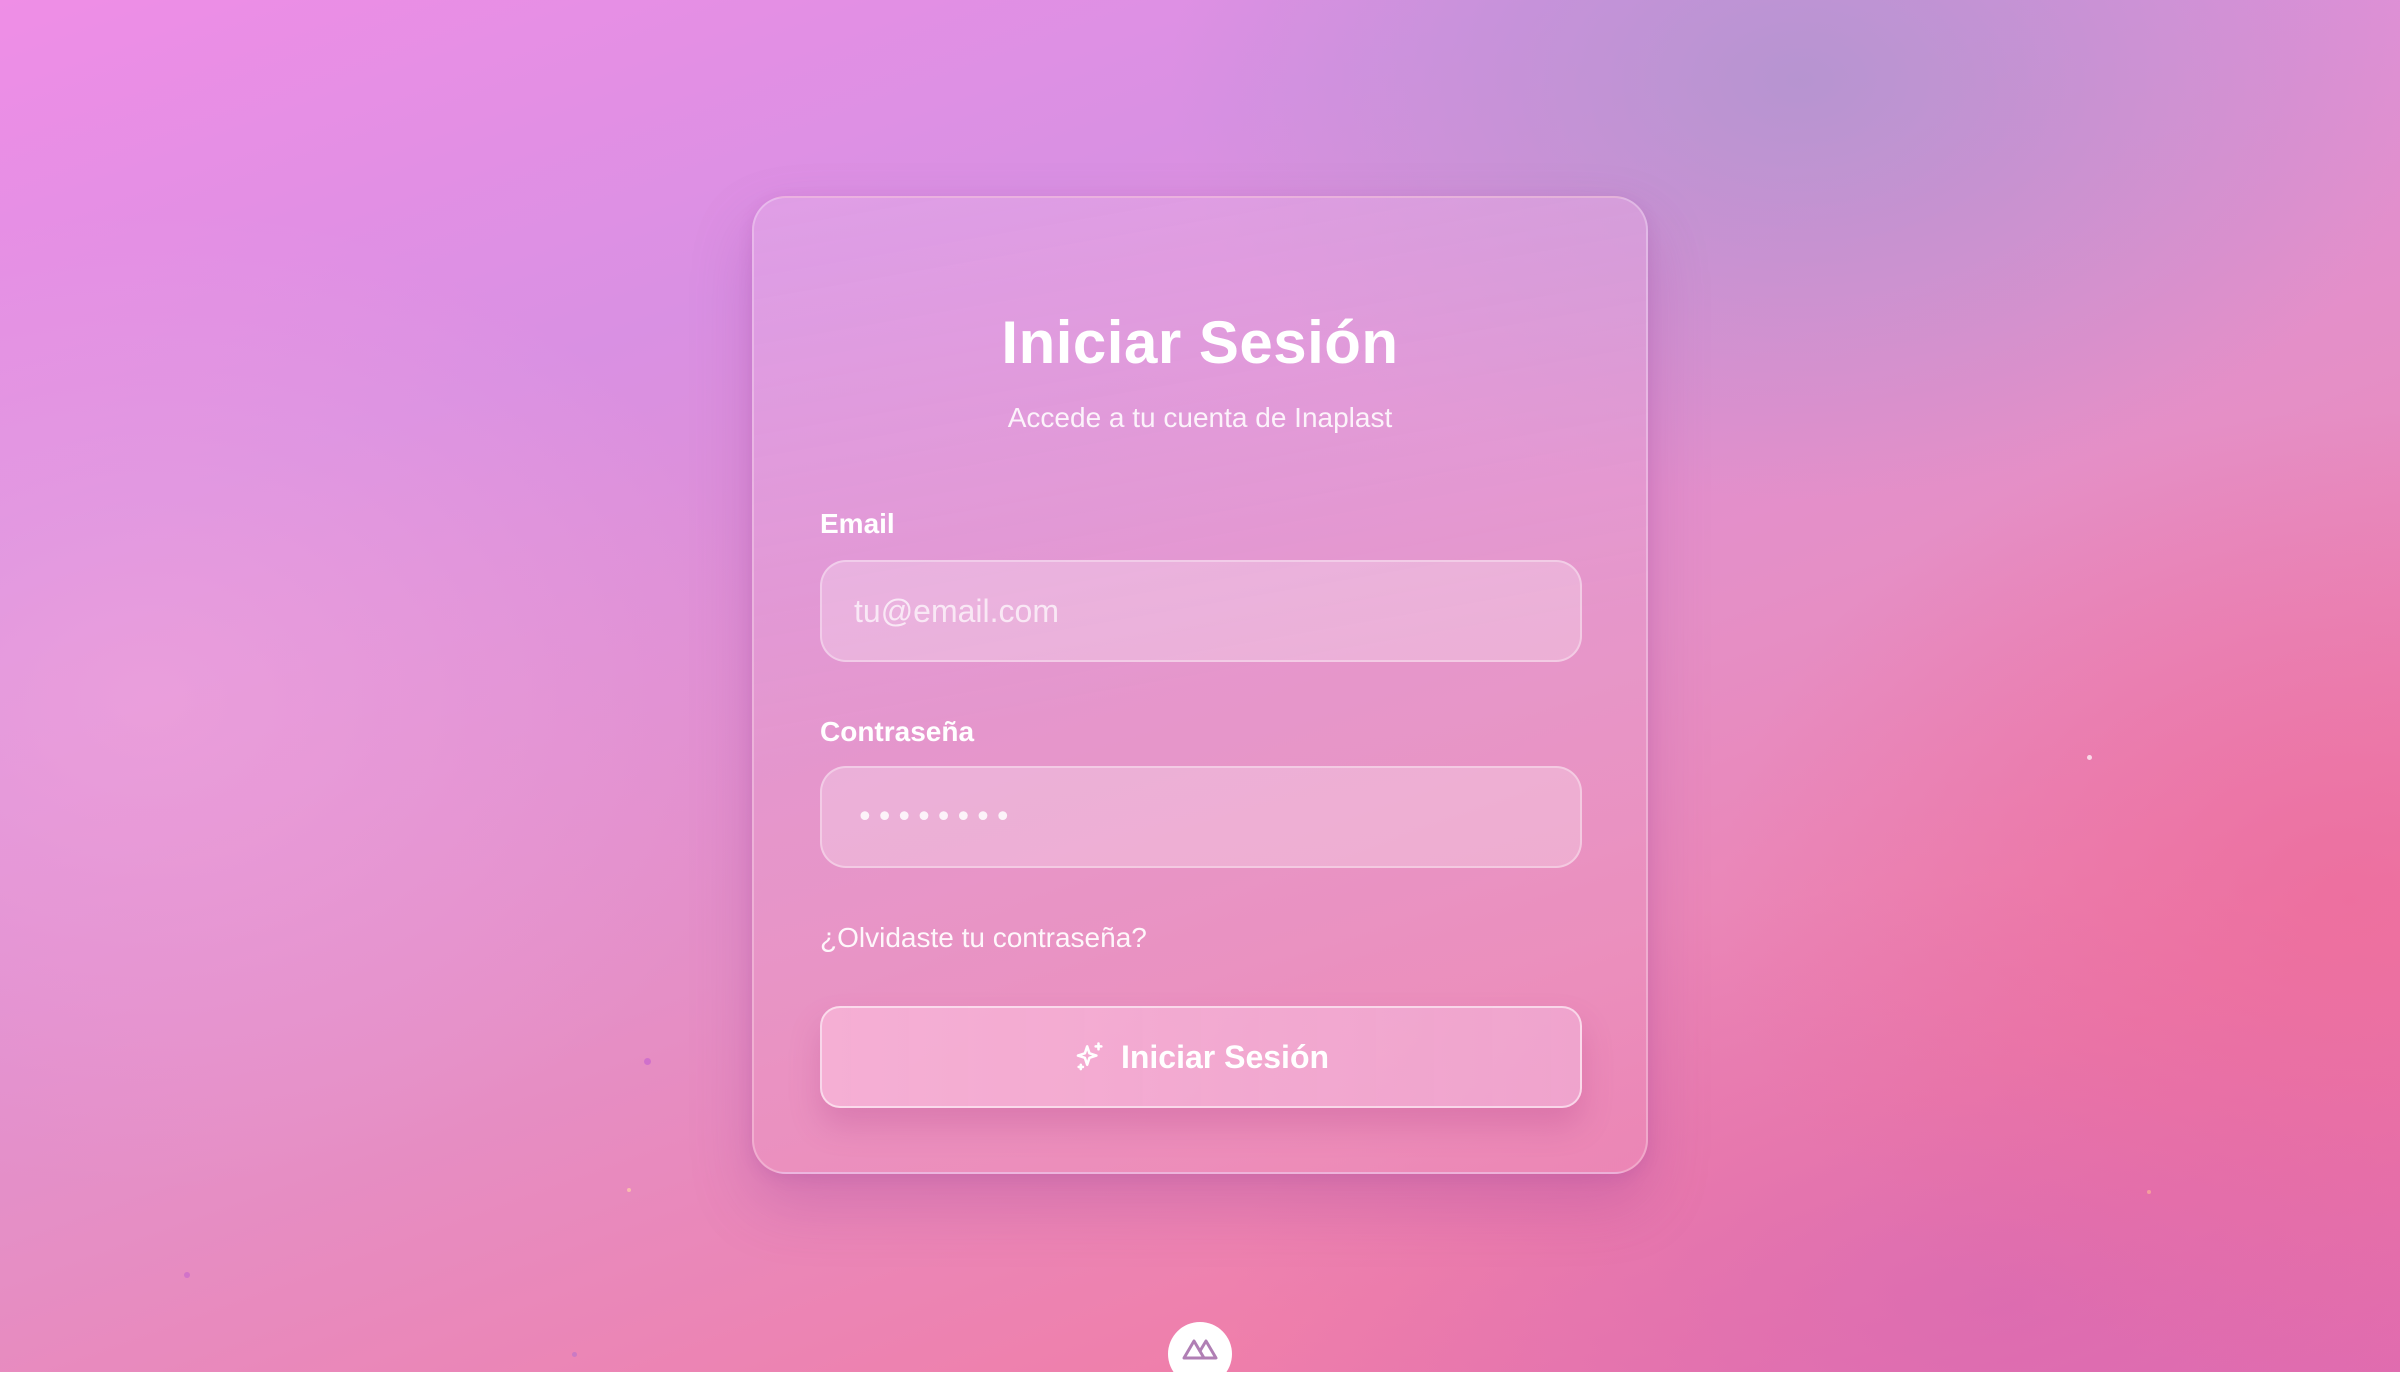  Describe the element at coordinates (897, 731) in the screenshot. I see `password-label: Contraseña` at that location.